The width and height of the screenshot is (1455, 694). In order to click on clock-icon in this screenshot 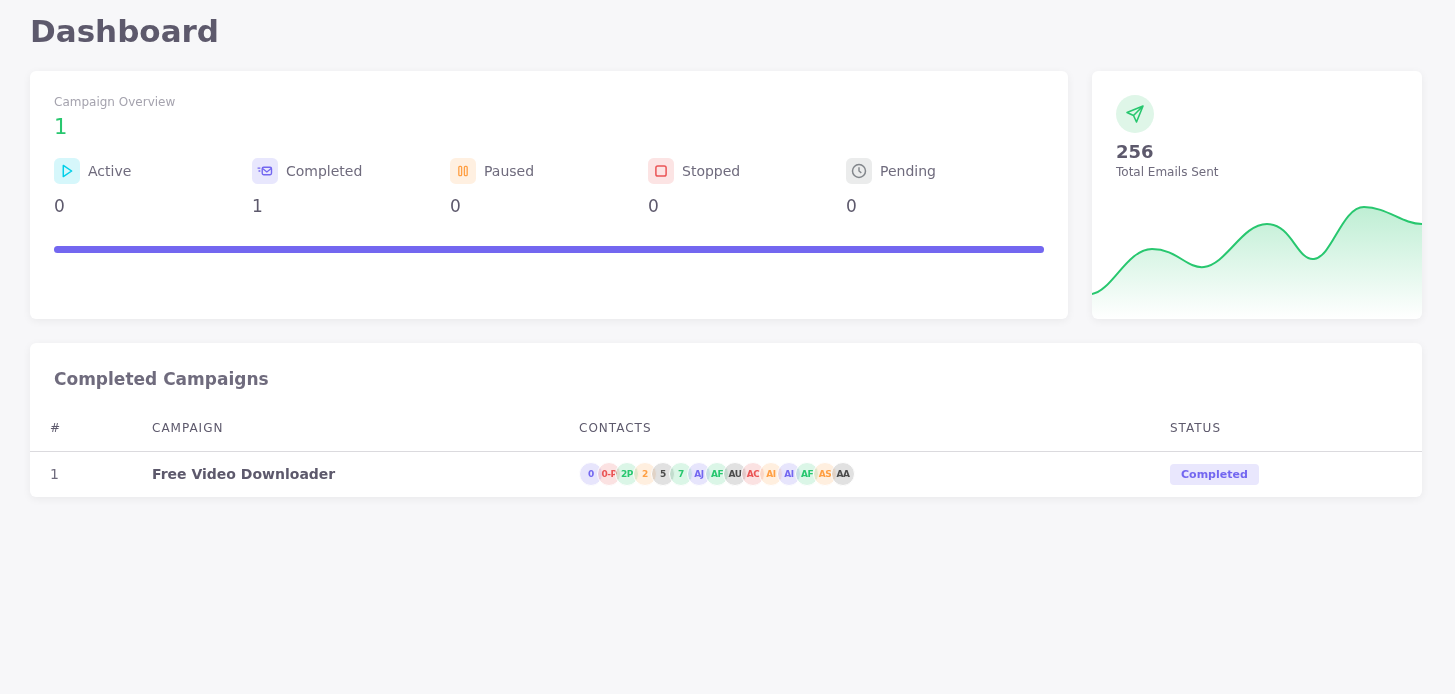, I will do `click(859, 171)`.